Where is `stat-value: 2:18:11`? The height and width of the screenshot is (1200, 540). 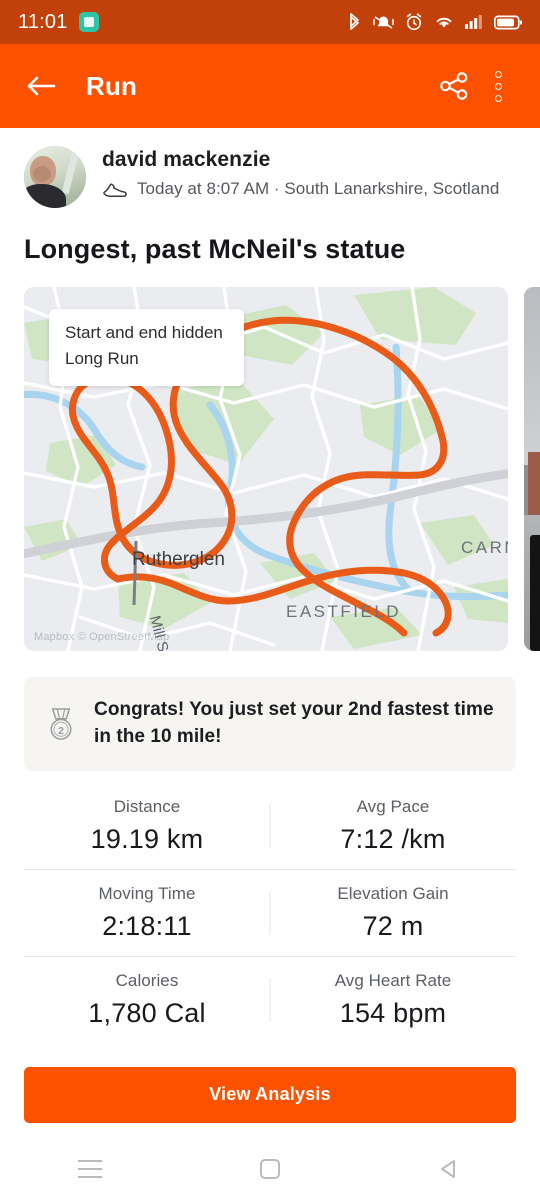 stat-value: 2:18:11 is located at coordinates (147, 925).